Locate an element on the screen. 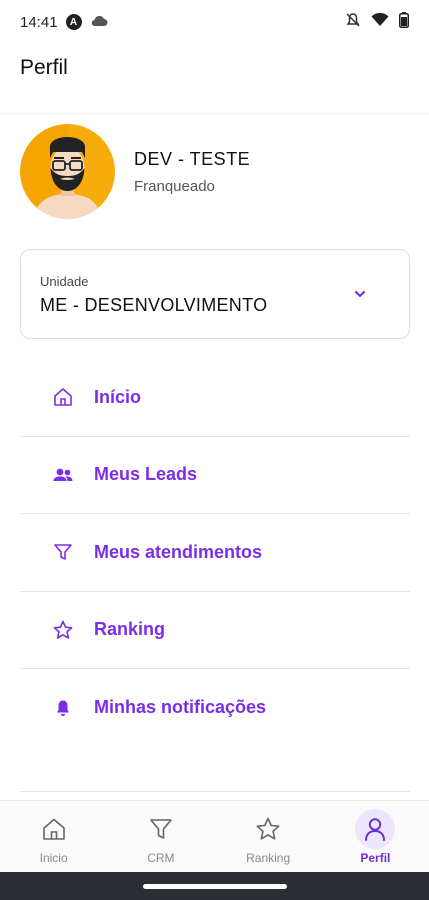 The image size is (429, 900). menu-item-label: Ranking is located at coordinates (130, 629).